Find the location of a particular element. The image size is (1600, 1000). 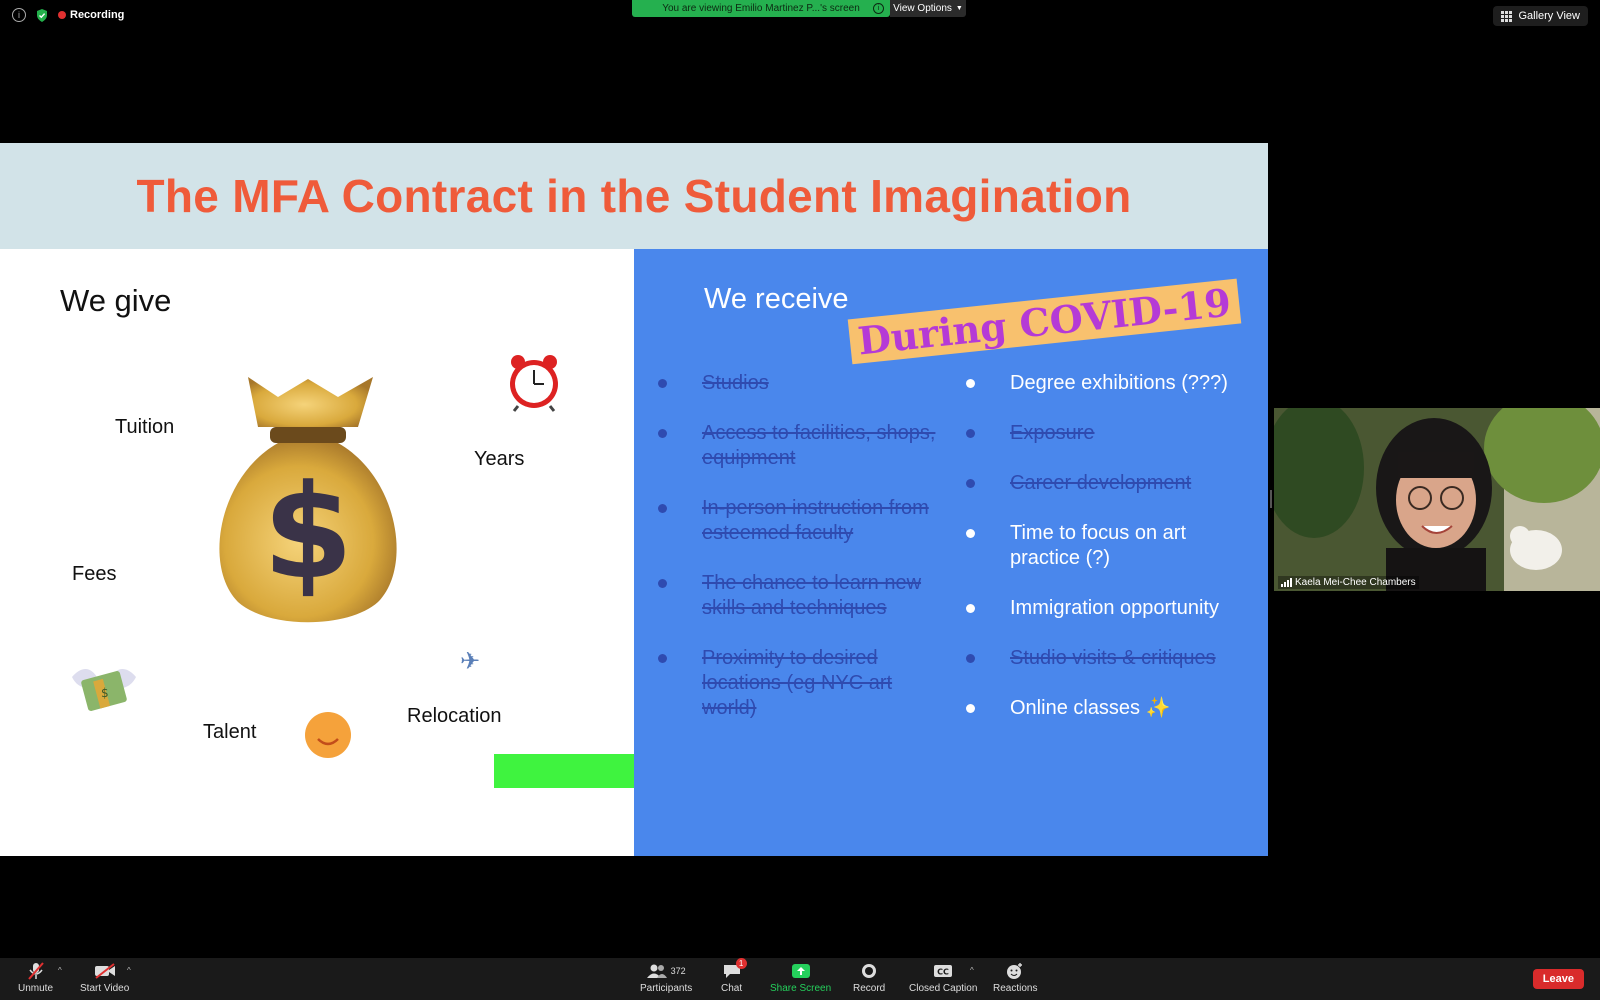

receive-item-text: Degree exhibitions (???) is located at coordinates (1119, 383).